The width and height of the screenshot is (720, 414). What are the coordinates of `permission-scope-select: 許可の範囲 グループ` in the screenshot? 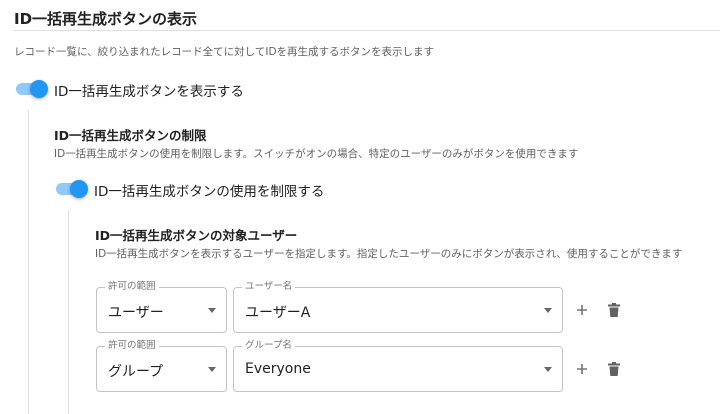 It's located at (161, 366).